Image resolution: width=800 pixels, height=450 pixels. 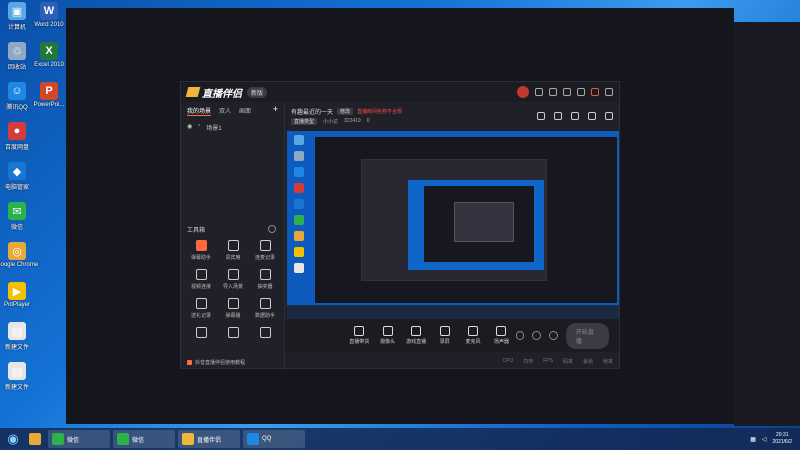 What do you see at coordinates (17, 141) in the screenshot?
I see `desktop-icon-3: ● 百度网盘` at bounding box center [17, 141].